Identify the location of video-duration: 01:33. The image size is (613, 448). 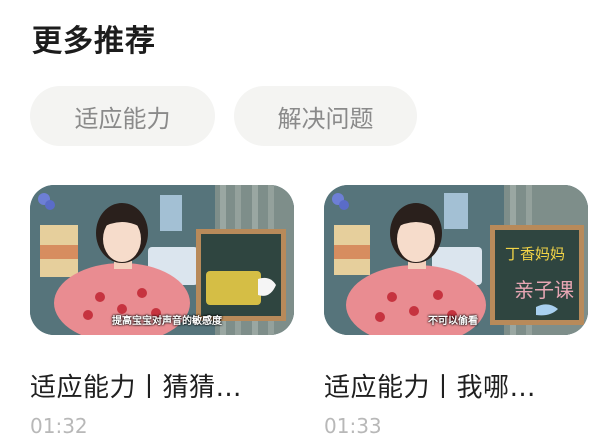
(353, 426).